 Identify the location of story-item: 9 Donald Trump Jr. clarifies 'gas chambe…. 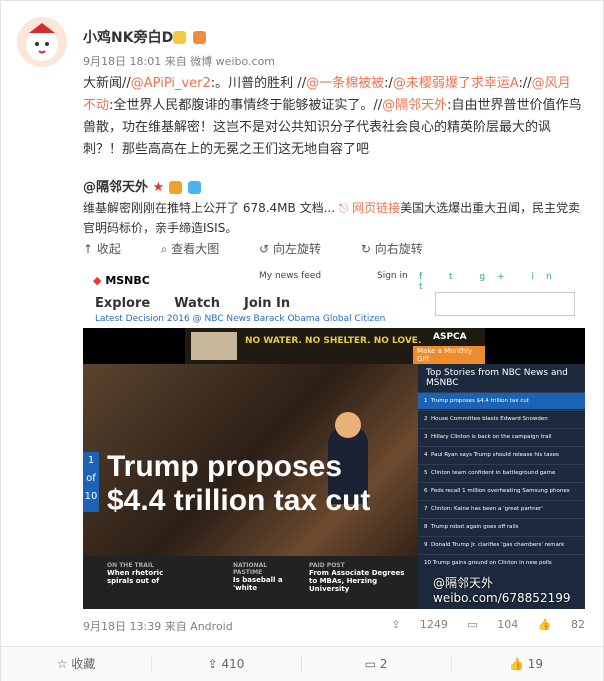
(501, 544).